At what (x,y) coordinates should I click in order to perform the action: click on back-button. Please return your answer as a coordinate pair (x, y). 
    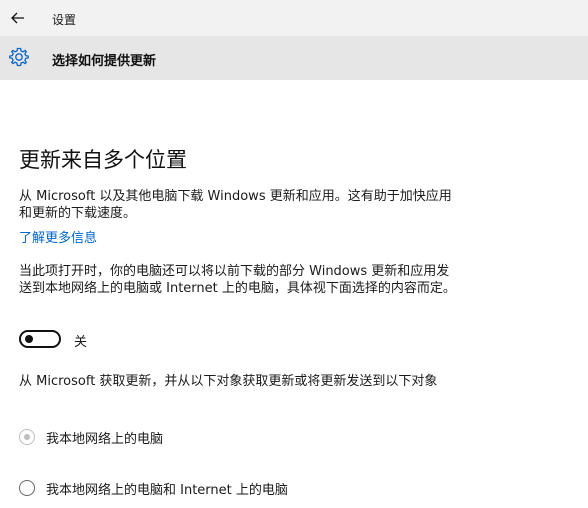
    Looking at the image, I should click on (18, 18).